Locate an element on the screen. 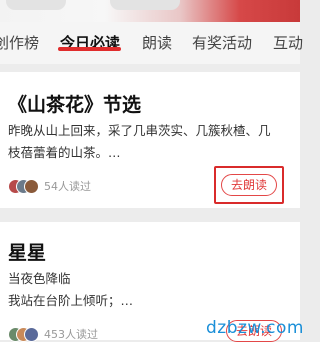  active-tab-indicator is located at coordinates (89, 49).